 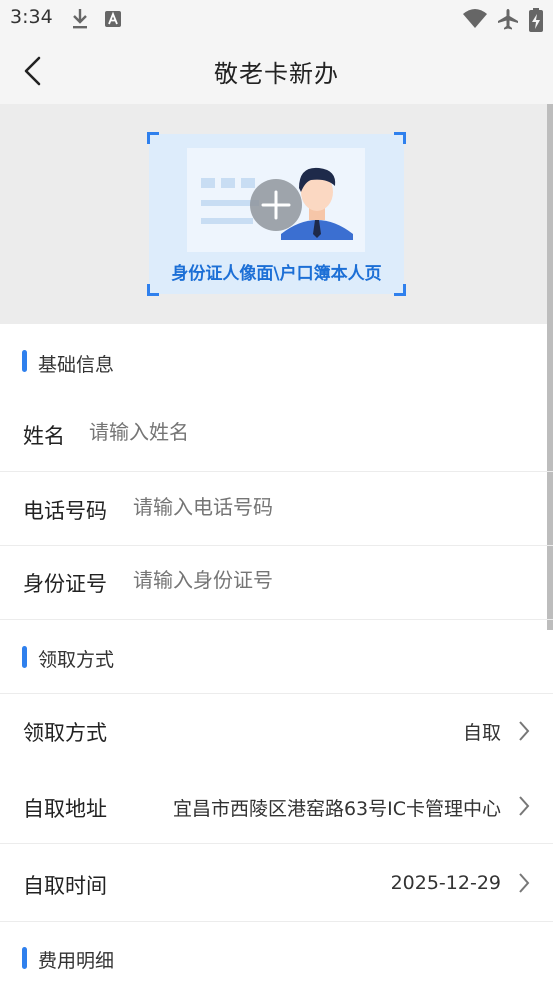 I want to click on pickup-method-label: 领取方式, so click(x=65, y=733).